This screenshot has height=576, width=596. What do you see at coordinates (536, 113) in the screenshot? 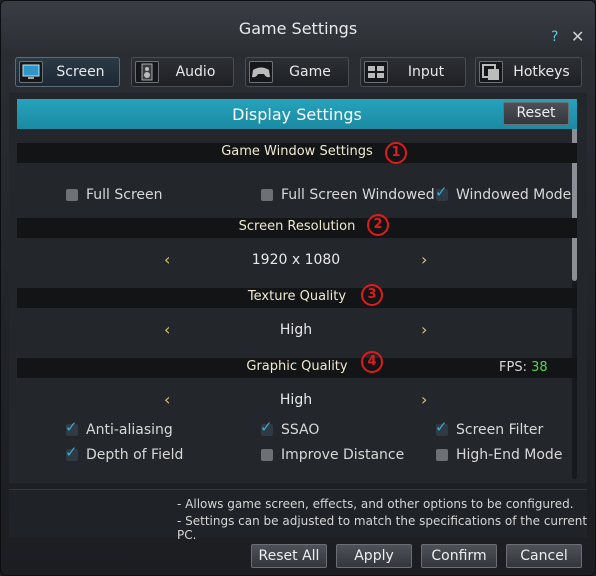
I see `reset-button: Reset` at bounding box center [536, 113].